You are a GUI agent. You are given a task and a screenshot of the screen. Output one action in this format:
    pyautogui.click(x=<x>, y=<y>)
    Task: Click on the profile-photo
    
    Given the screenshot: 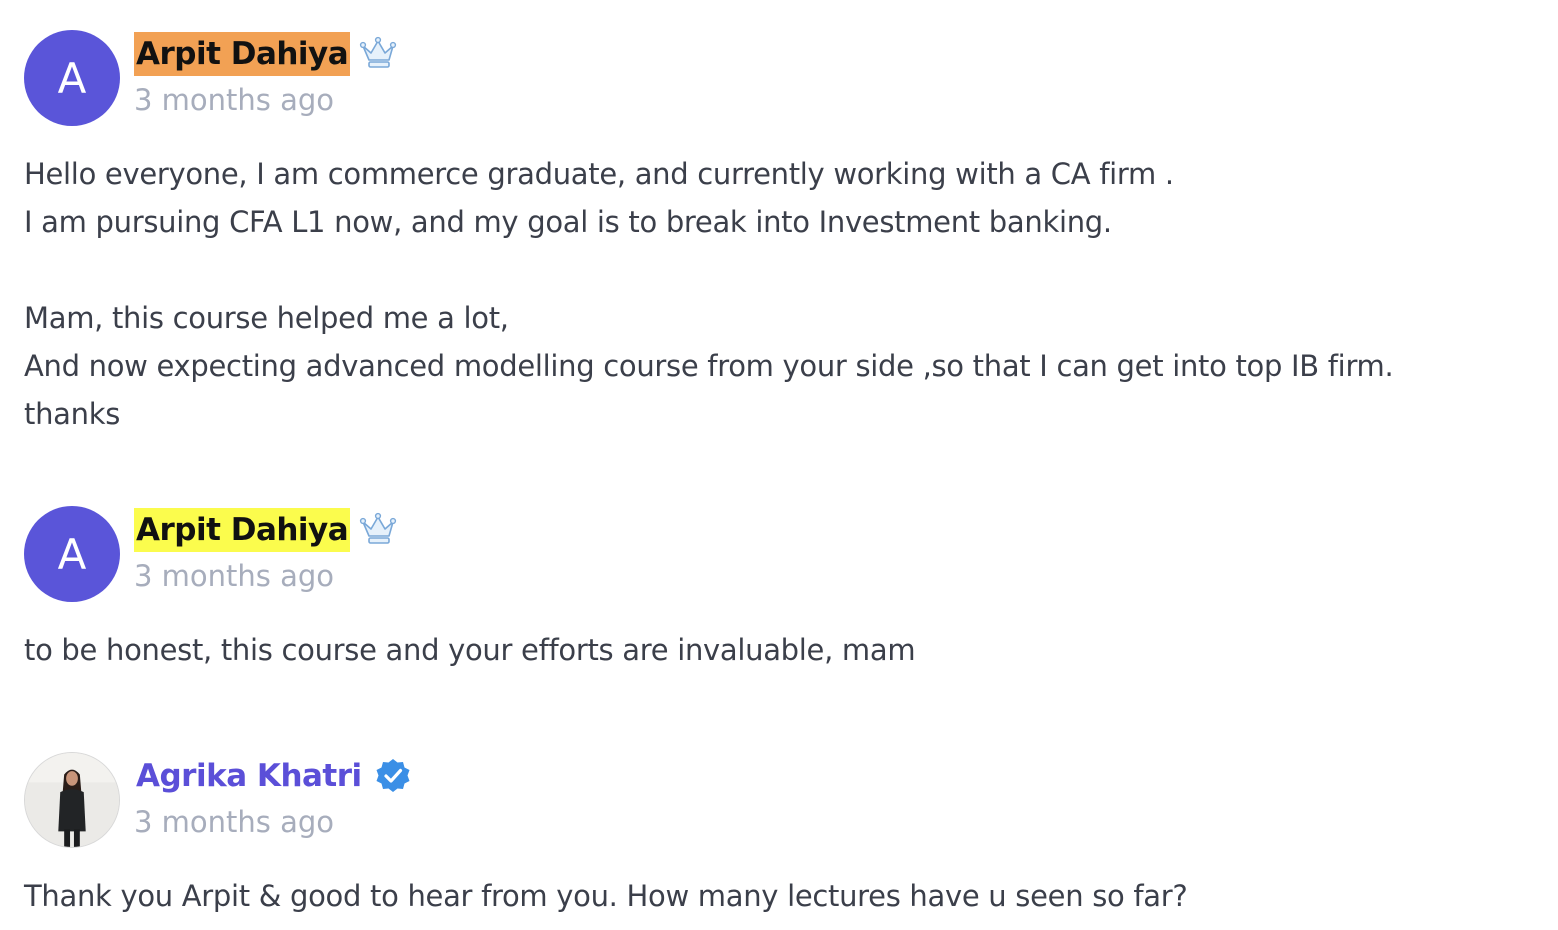 What is the action you would take?
    pyautogui.click(x=72, y=800)
    